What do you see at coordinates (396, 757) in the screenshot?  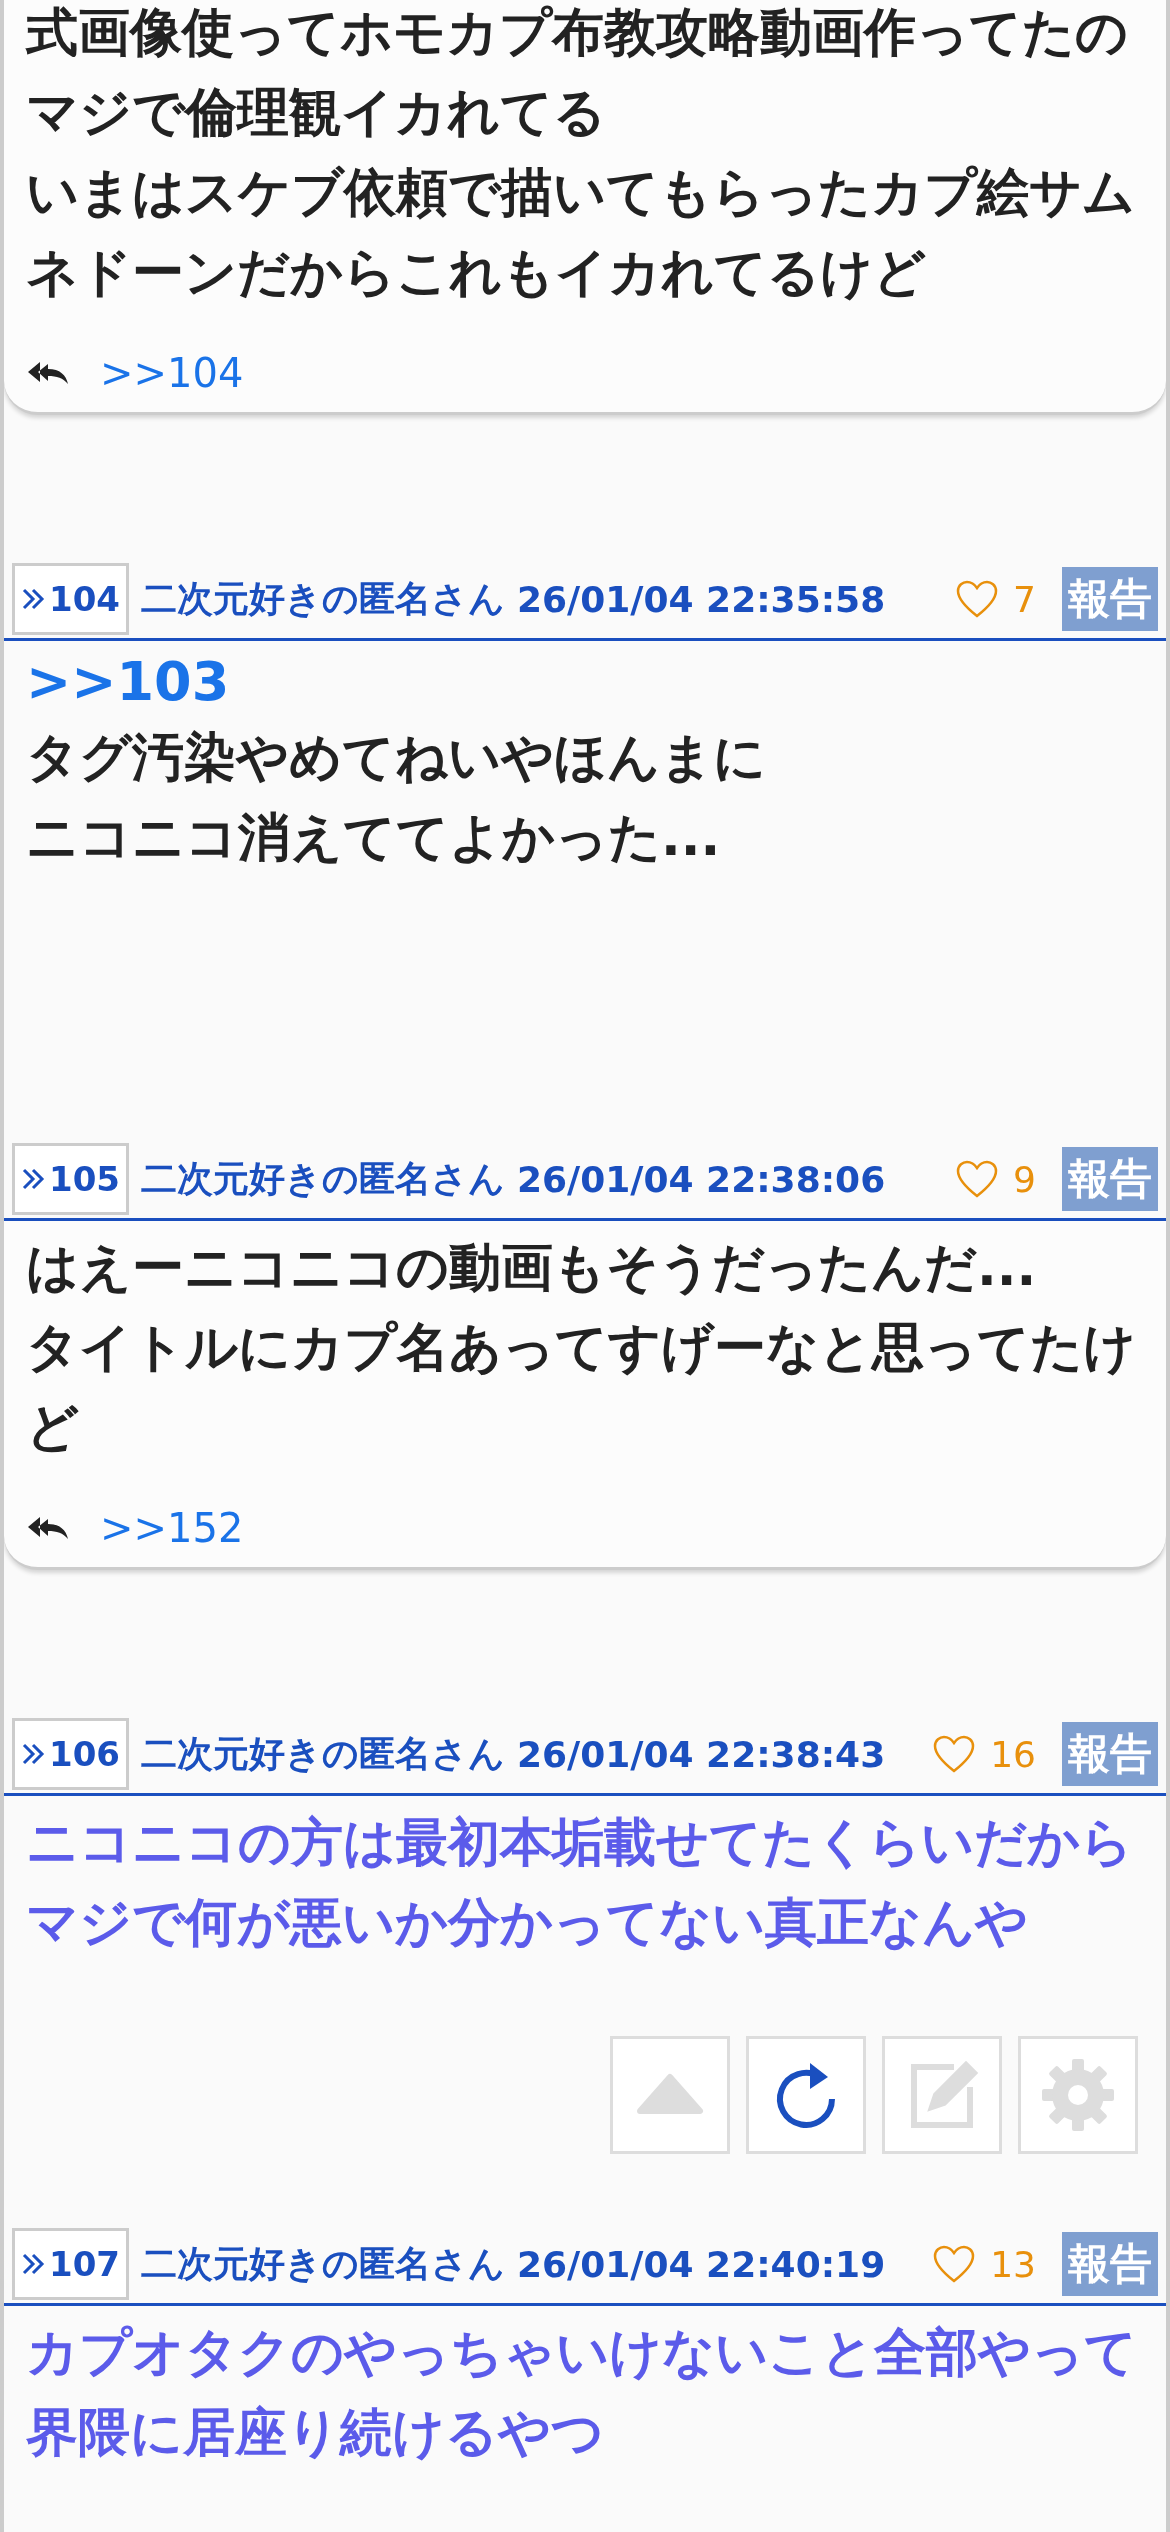 I see `post-text: タグ汚染やめてねいやほんまに` at bounding box center [396, 757].